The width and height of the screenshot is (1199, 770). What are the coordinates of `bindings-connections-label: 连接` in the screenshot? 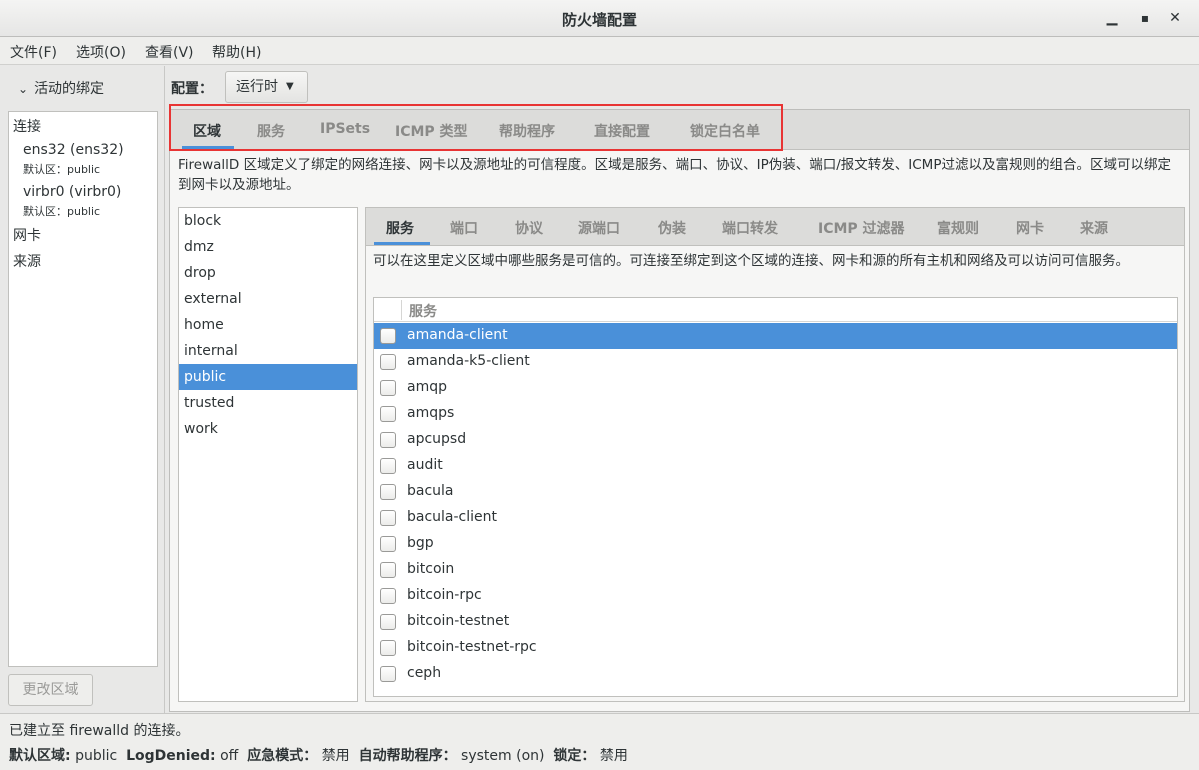 It's located at (27, 126).